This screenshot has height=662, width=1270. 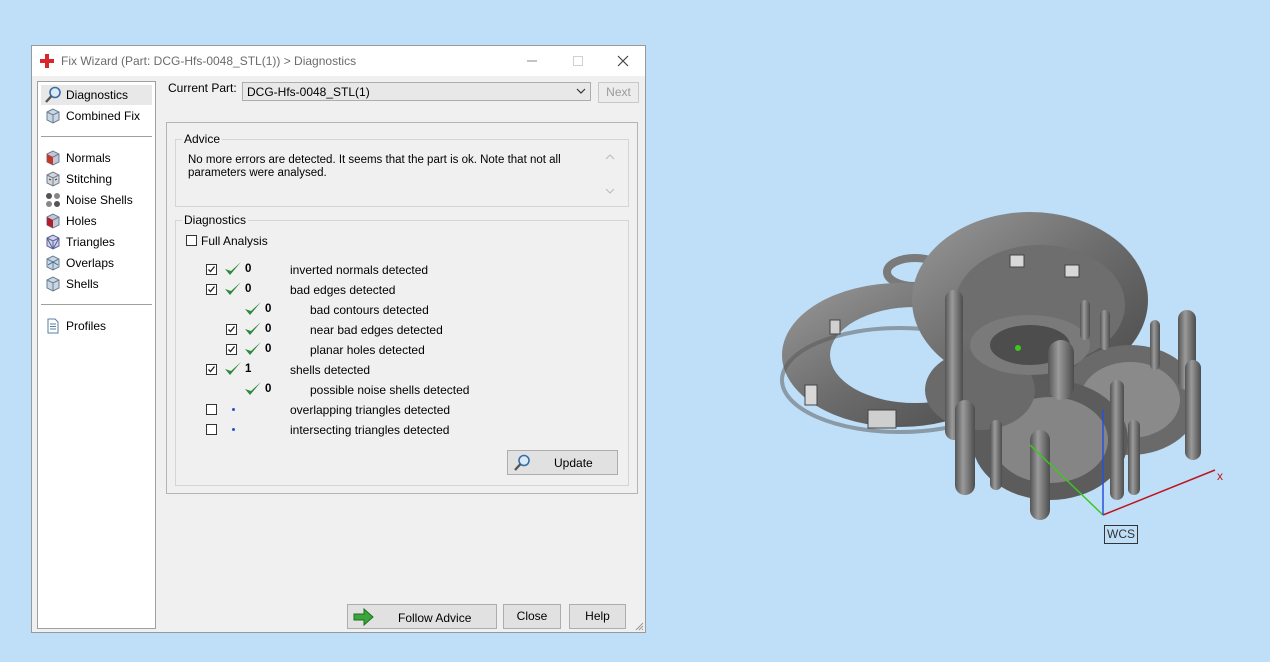 I want to click on sidebar-item-triangles: Triangles, so click(x=96, y=242).